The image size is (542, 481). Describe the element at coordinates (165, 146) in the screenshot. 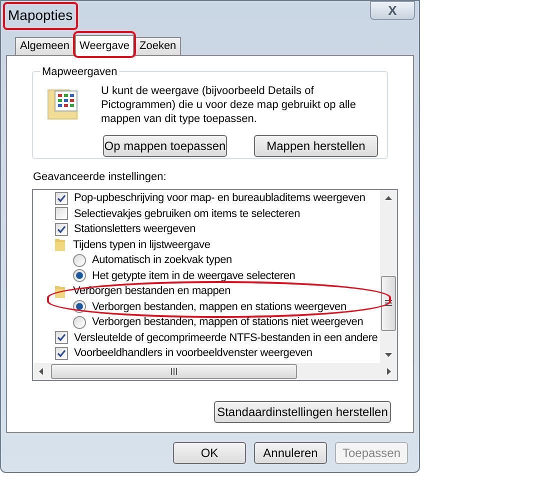

I see `apply-button: Op mappen toepassen` at that location.